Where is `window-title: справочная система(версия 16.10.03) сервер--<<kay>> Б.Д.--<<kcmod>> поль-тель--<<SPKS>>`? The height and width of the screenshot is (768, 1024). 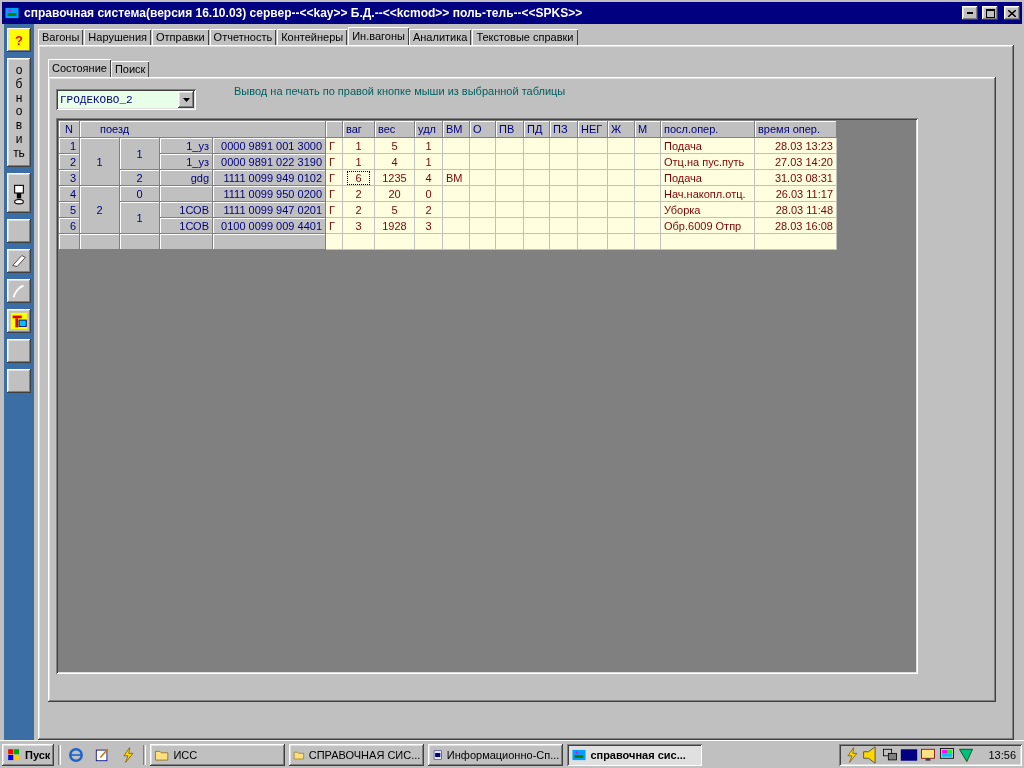
window-title: справочная система(версия 16.10.03) сервер--<<kay>> Б.Д.--<<kcmod>> поль-тель--<<SPKS>> is located at coordinates (304, 13).